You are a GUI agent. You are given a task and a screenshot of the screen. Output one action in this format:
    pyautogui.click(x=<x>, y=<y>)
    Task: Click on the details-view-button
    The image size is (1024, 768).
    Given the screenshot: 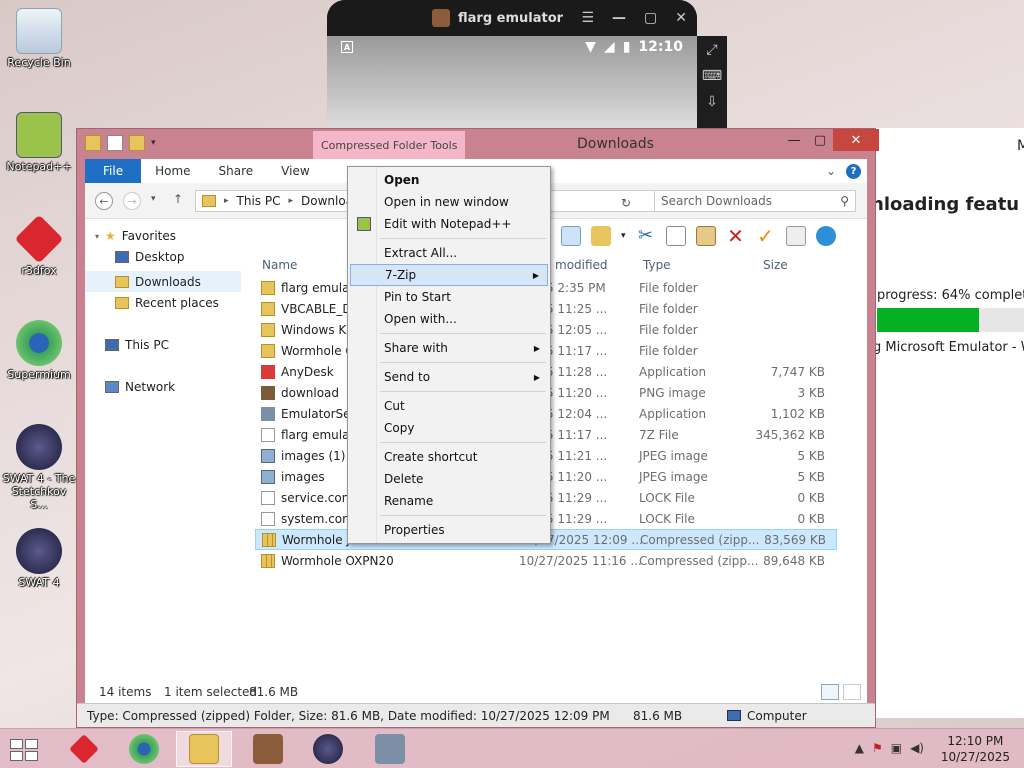 What is the action you would take?
    pyautogui.click(x=830, y=692)
    